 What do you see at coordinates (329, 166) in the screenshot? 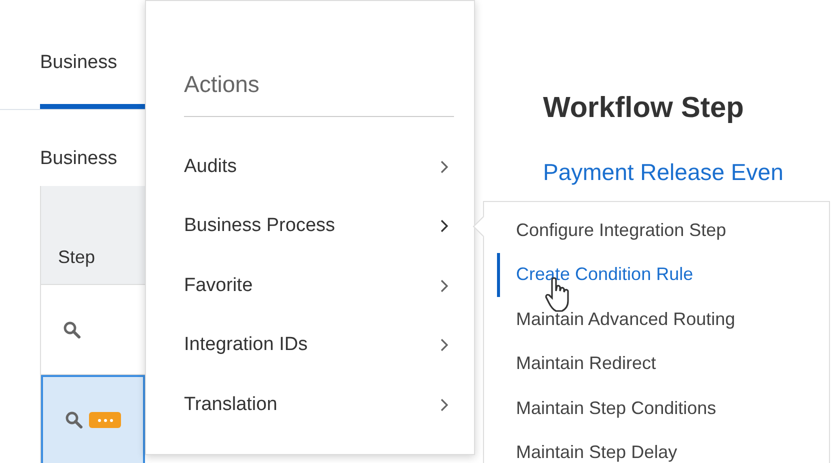
I see `menu-item: Audits` at bounding box center [329, 166].